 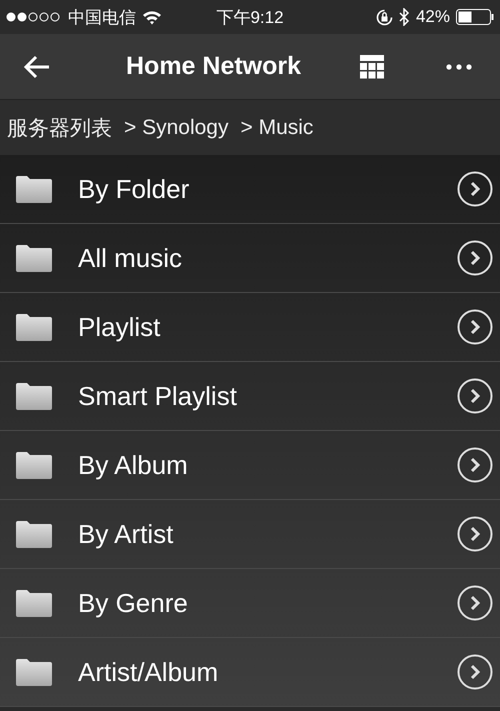 I want to click on bluetooth-icon, so click(x=404, y=17).